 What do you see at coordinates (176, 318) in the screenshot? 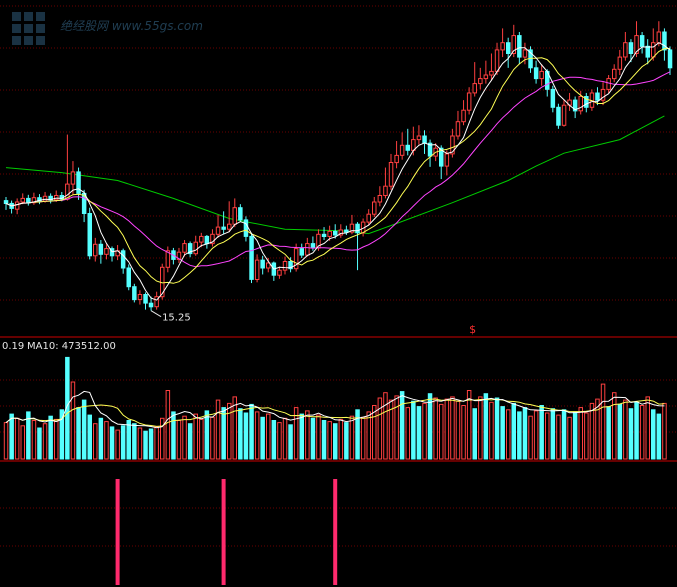
I see `min-price-label: 15.25` at bounding box center [176, 318].